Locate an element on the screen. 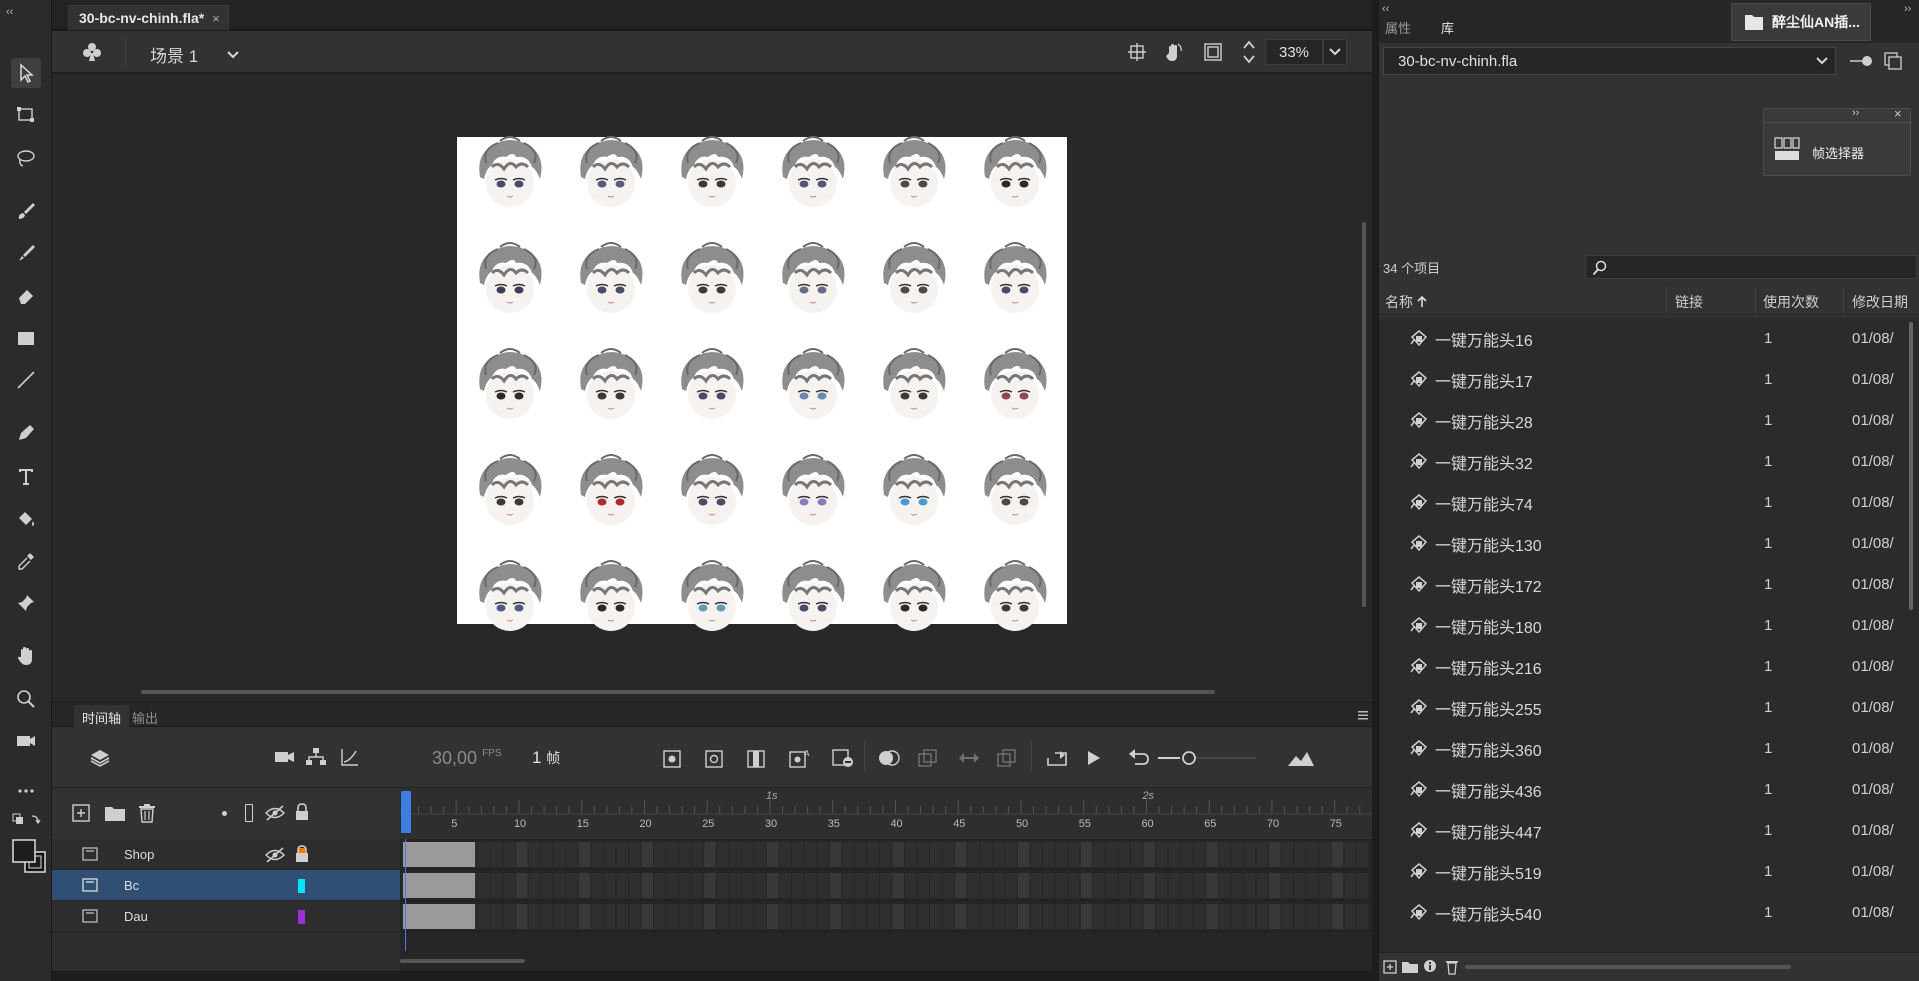 The height and width of the screenshot is (981, 1919). library-horizontal-scrollbar is located at coordinates (1628, 967).